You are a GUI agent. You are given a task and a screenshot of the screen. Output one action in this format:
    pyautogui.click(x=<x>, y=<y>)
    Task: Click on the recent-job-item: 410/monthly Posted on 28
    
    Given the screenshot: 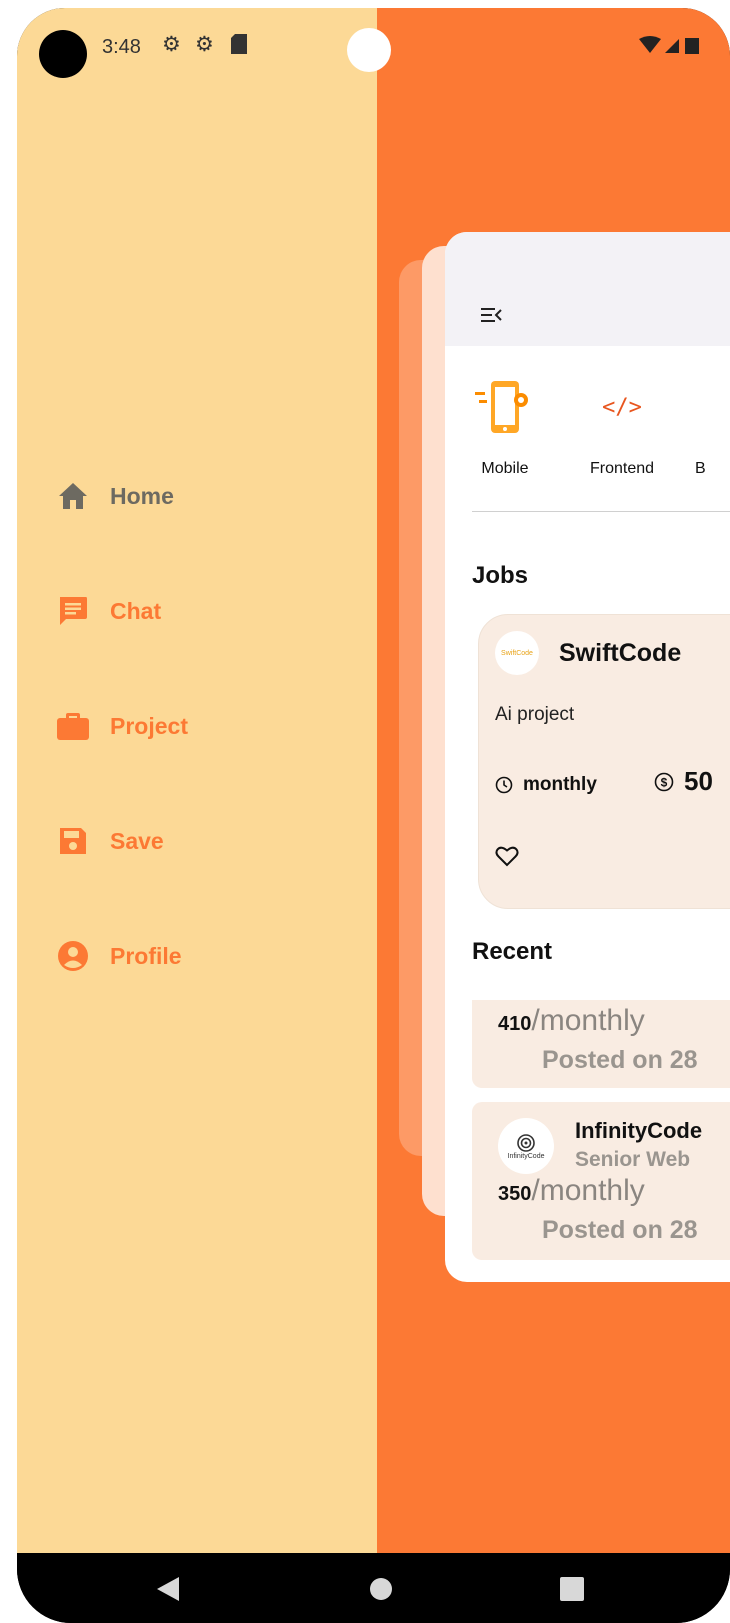 What is the action you would take?
    pyautogui.click(x=601, y=1044)
    